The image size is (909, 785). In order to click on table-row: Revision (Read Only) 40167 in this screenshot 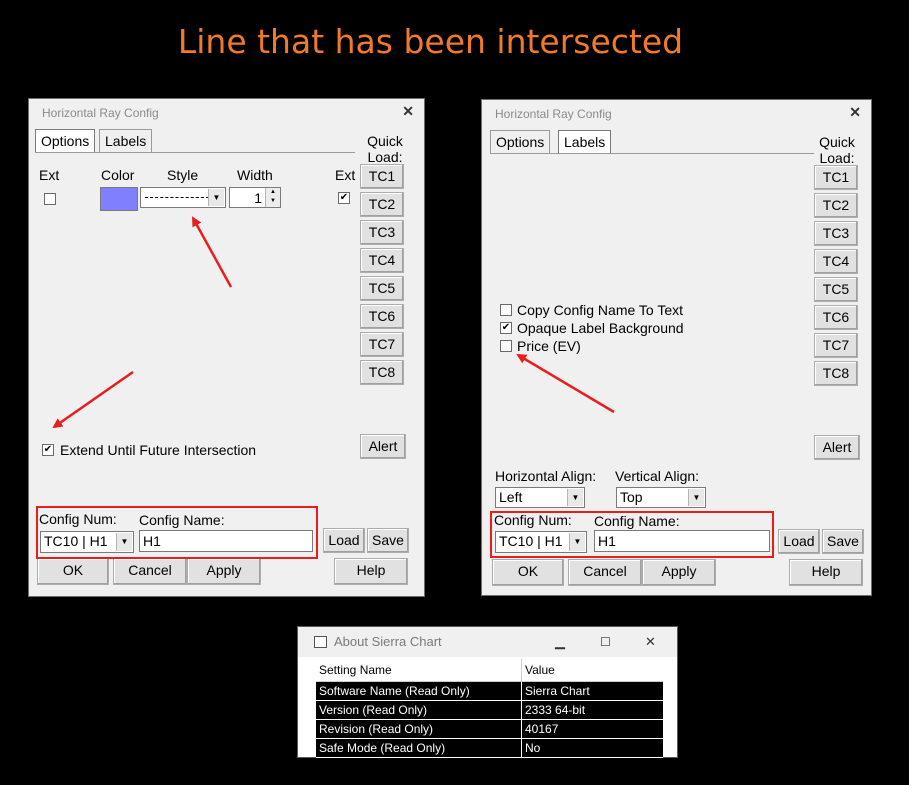, I will do `click(489, 729)`.